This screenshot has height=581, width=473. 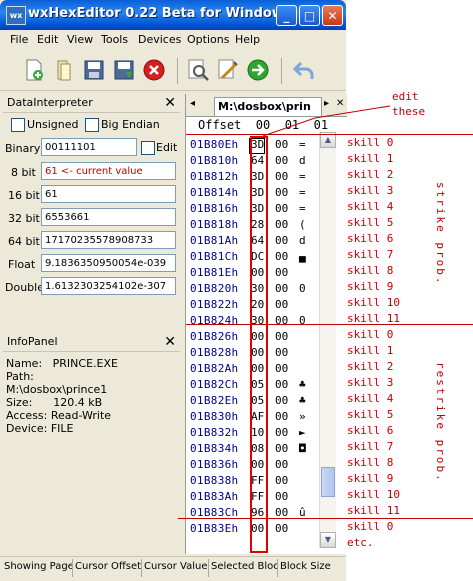 What do you see at coordinates (108, 217) in the screenshot?
I see `32bit-field: 6553661` at bounding box center [108, 217].